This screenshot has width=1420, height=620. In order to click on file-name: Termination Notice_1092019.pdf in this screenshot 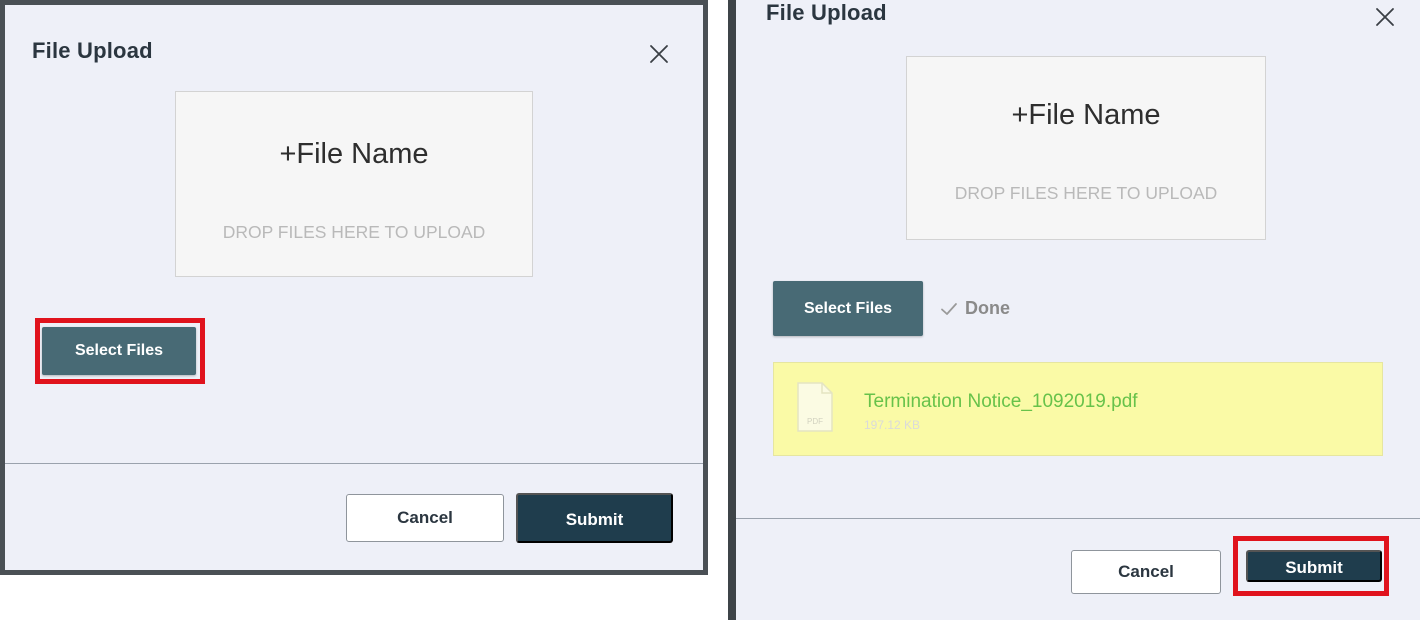, I will do `click(1001, 401)`.